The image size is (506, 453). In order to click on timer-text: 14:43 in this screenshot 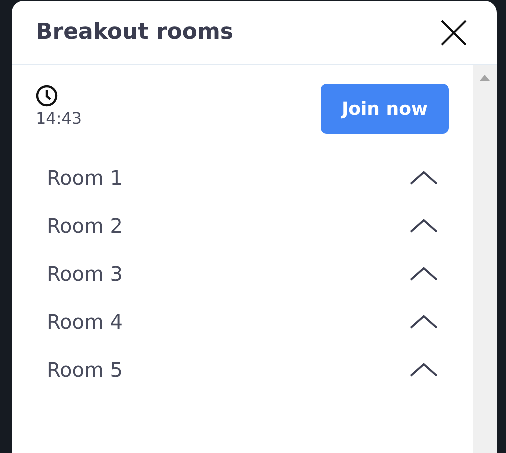, I will do `click(59, 118)`.